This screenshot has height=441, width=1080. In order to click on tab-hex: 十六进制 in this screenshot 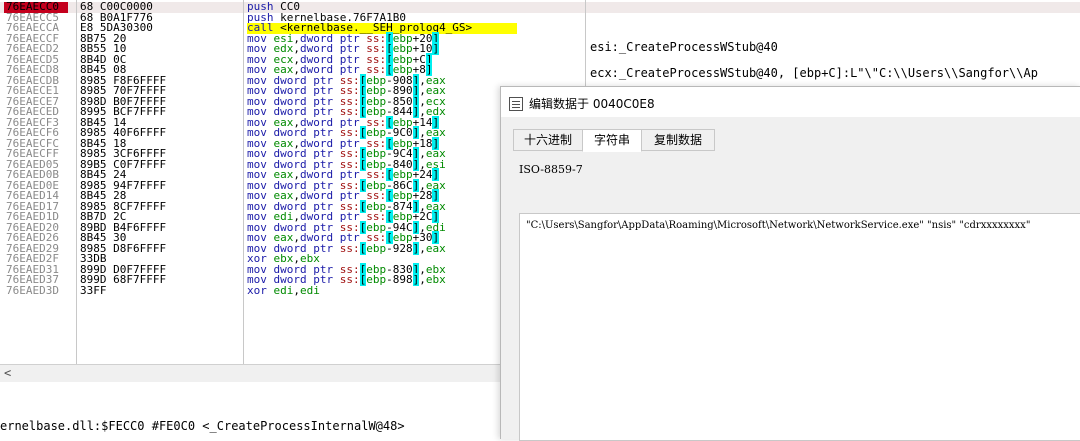, I will do `click(548, 140)`.